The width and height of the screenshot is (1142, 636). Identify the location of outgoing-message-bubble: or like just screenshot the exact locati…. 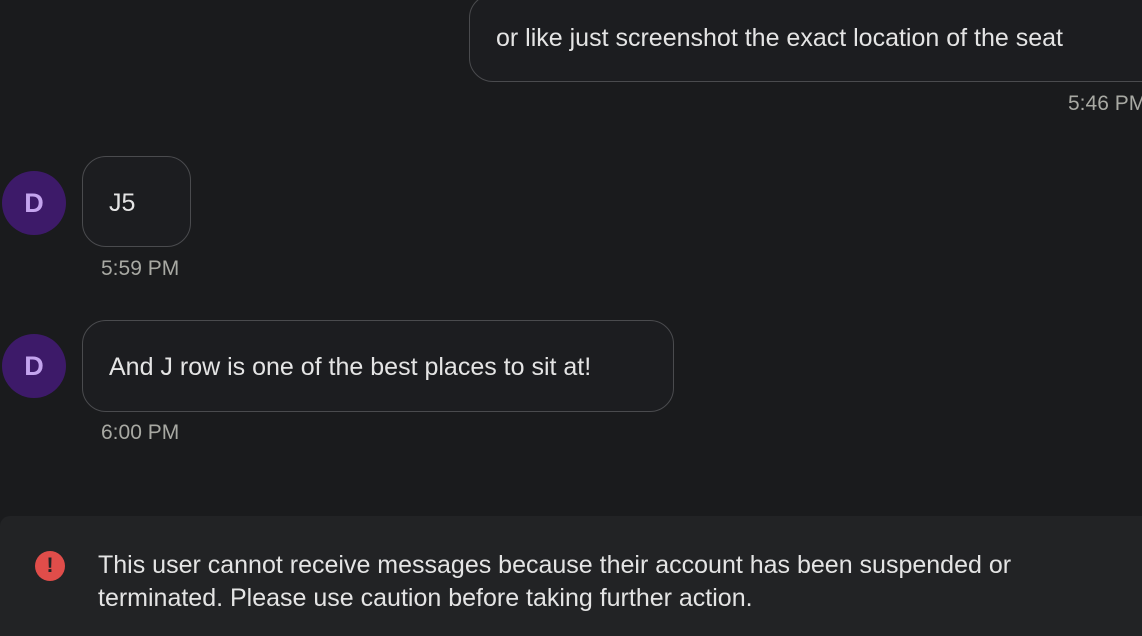
(805, 41).